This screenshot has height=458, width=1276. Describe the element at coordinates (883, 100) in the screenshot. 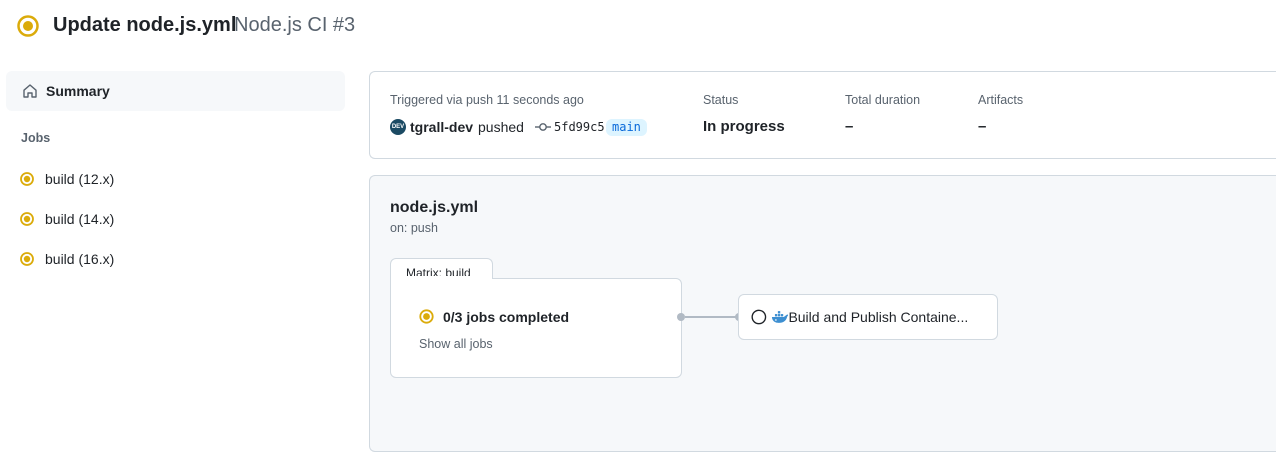

I see `duration-label: Total duration` at that location.